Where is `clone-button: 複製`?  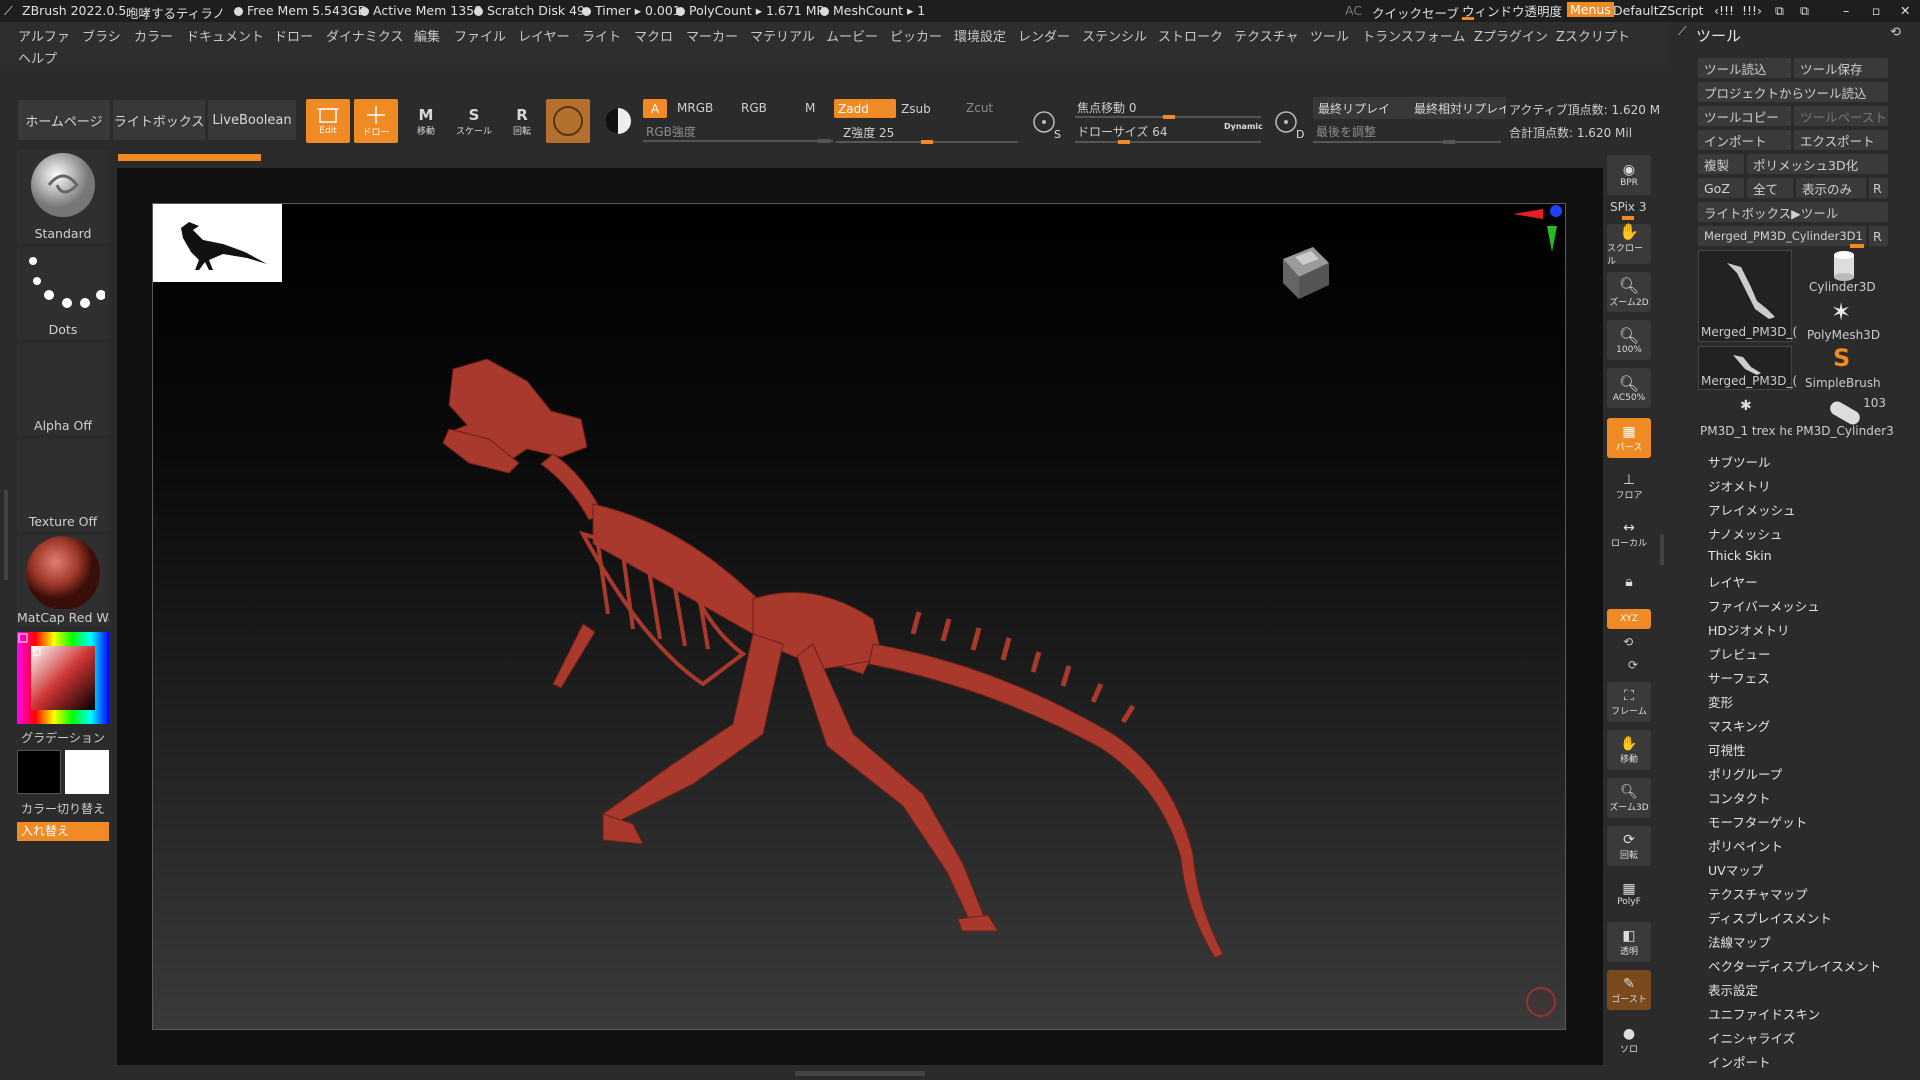
clone-button: 複製 is located at coordinates (1721, 164).